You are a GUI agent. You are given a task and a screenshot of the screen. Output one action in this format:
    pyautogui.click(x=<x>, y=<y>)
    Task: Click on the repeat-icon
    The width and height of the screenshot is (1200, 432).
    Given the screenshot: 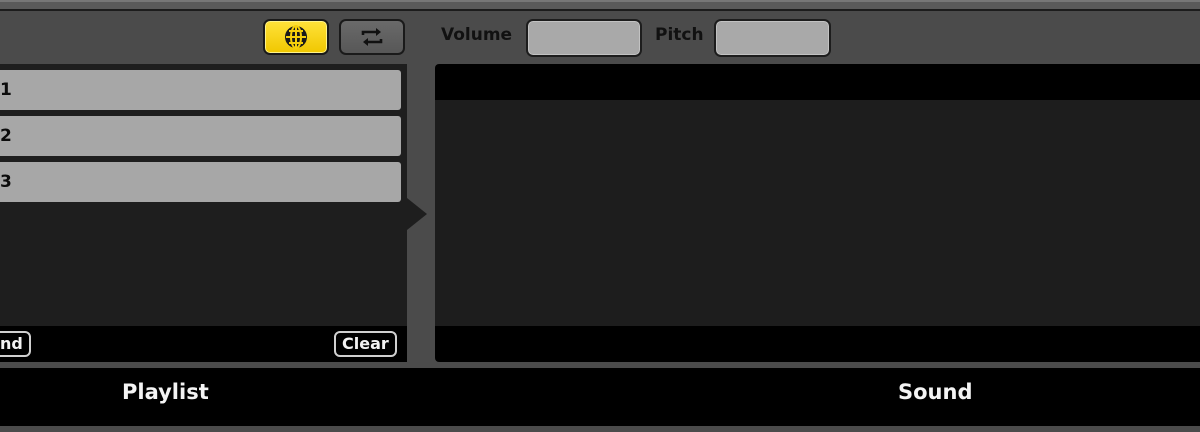 What is the action you would take?
    pyautogui.click(x=372, y=37)
    